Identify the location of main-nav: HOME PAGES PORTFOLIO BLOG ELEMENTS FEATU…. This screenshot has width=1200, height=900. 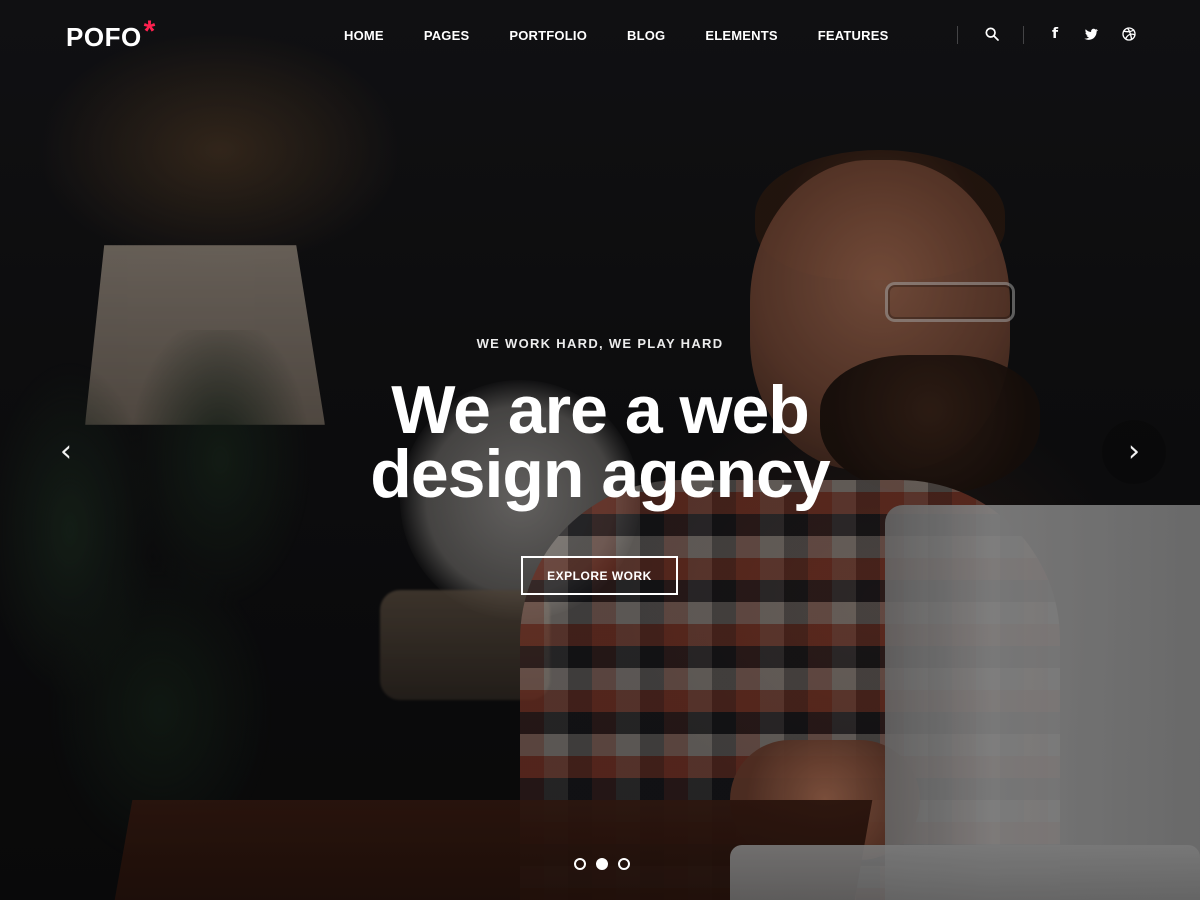
(616, 35).